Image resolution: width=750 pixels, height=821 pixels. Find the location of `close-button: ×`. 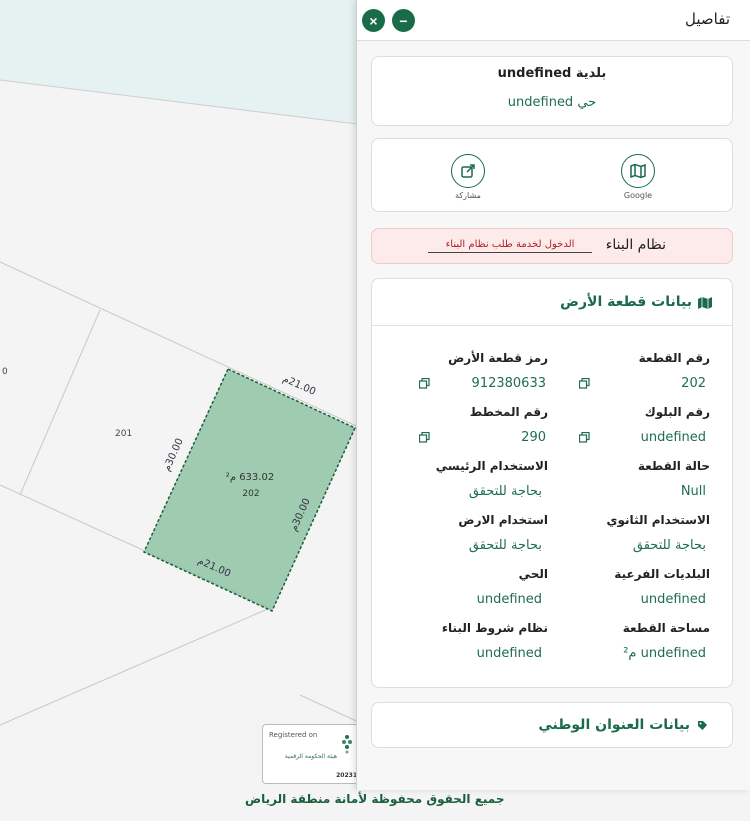

close-button: × is located at coordinates (373, 20).